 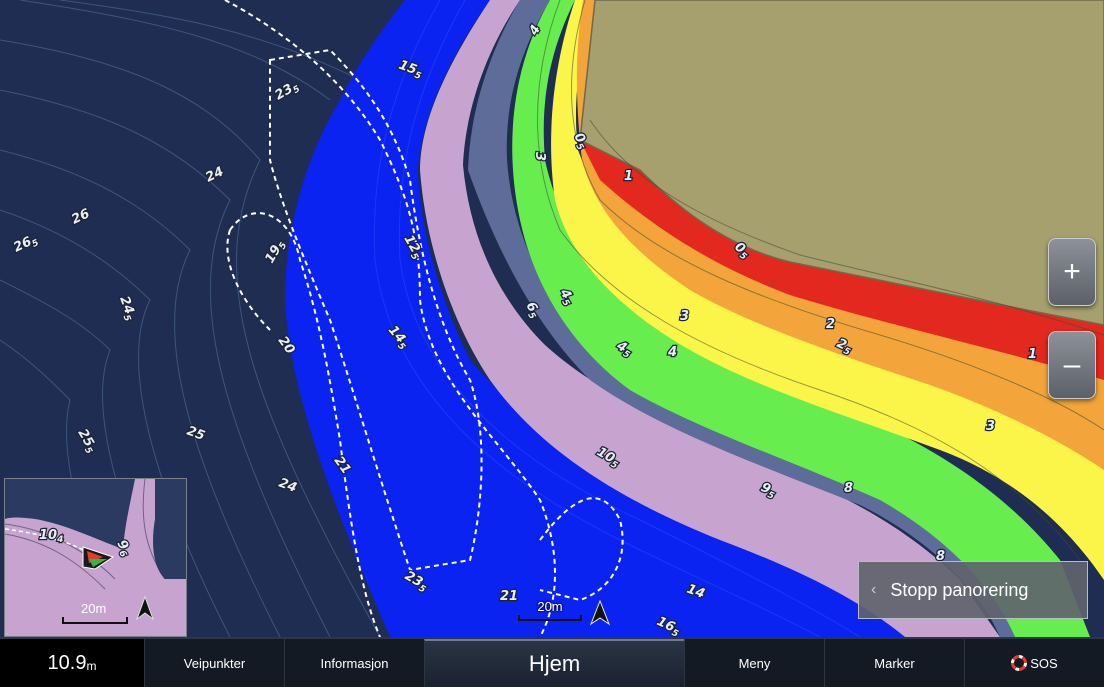 I want to click on depth-unit: m, so click(x=91, y=666).